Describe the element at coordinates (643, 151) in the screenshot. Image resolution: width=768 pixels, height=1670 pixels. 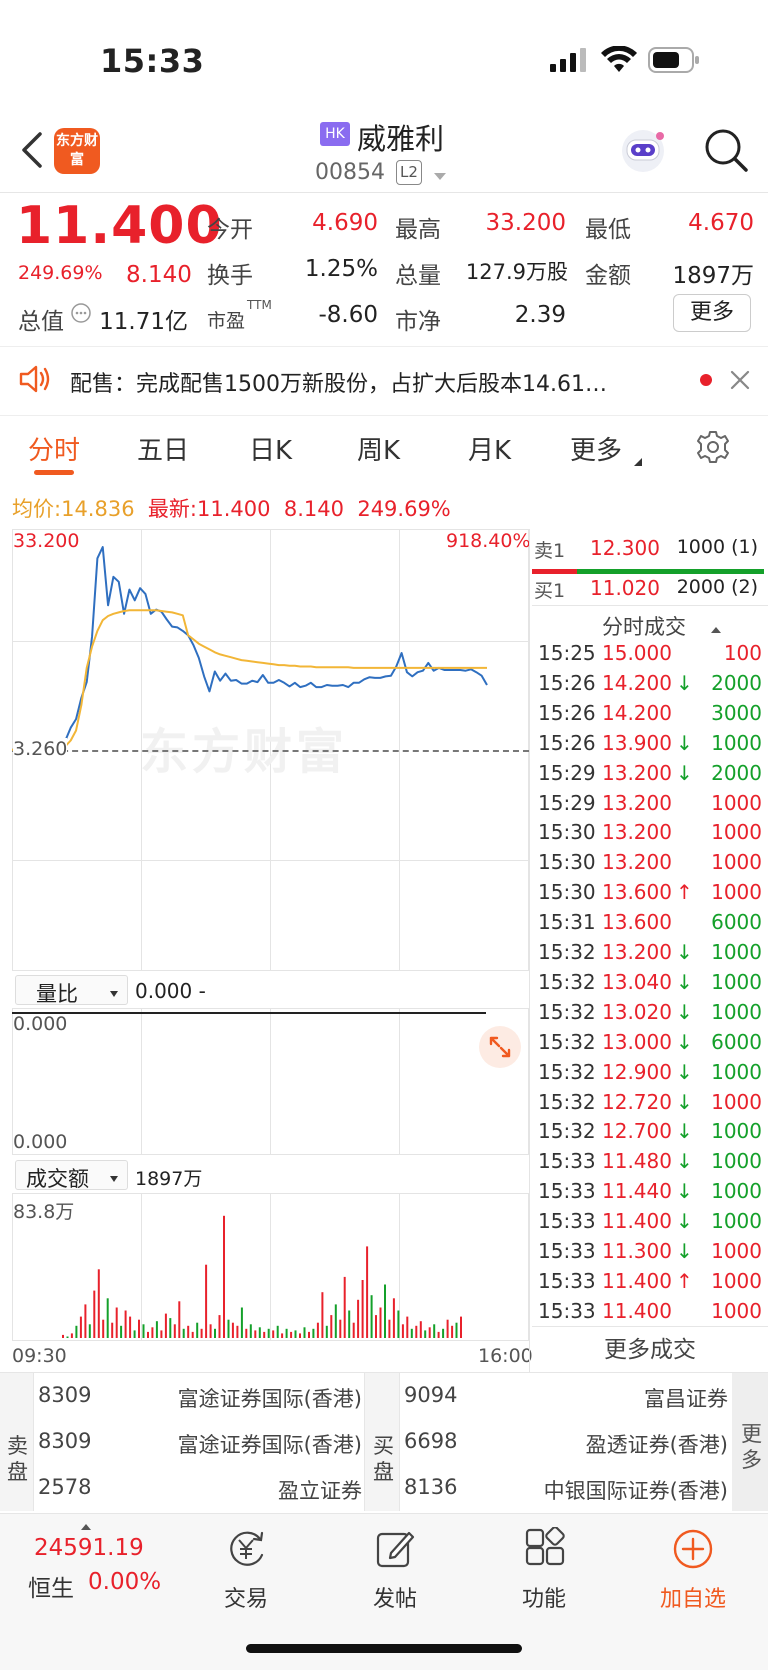
I see `robot-assistant-icon` at that location.